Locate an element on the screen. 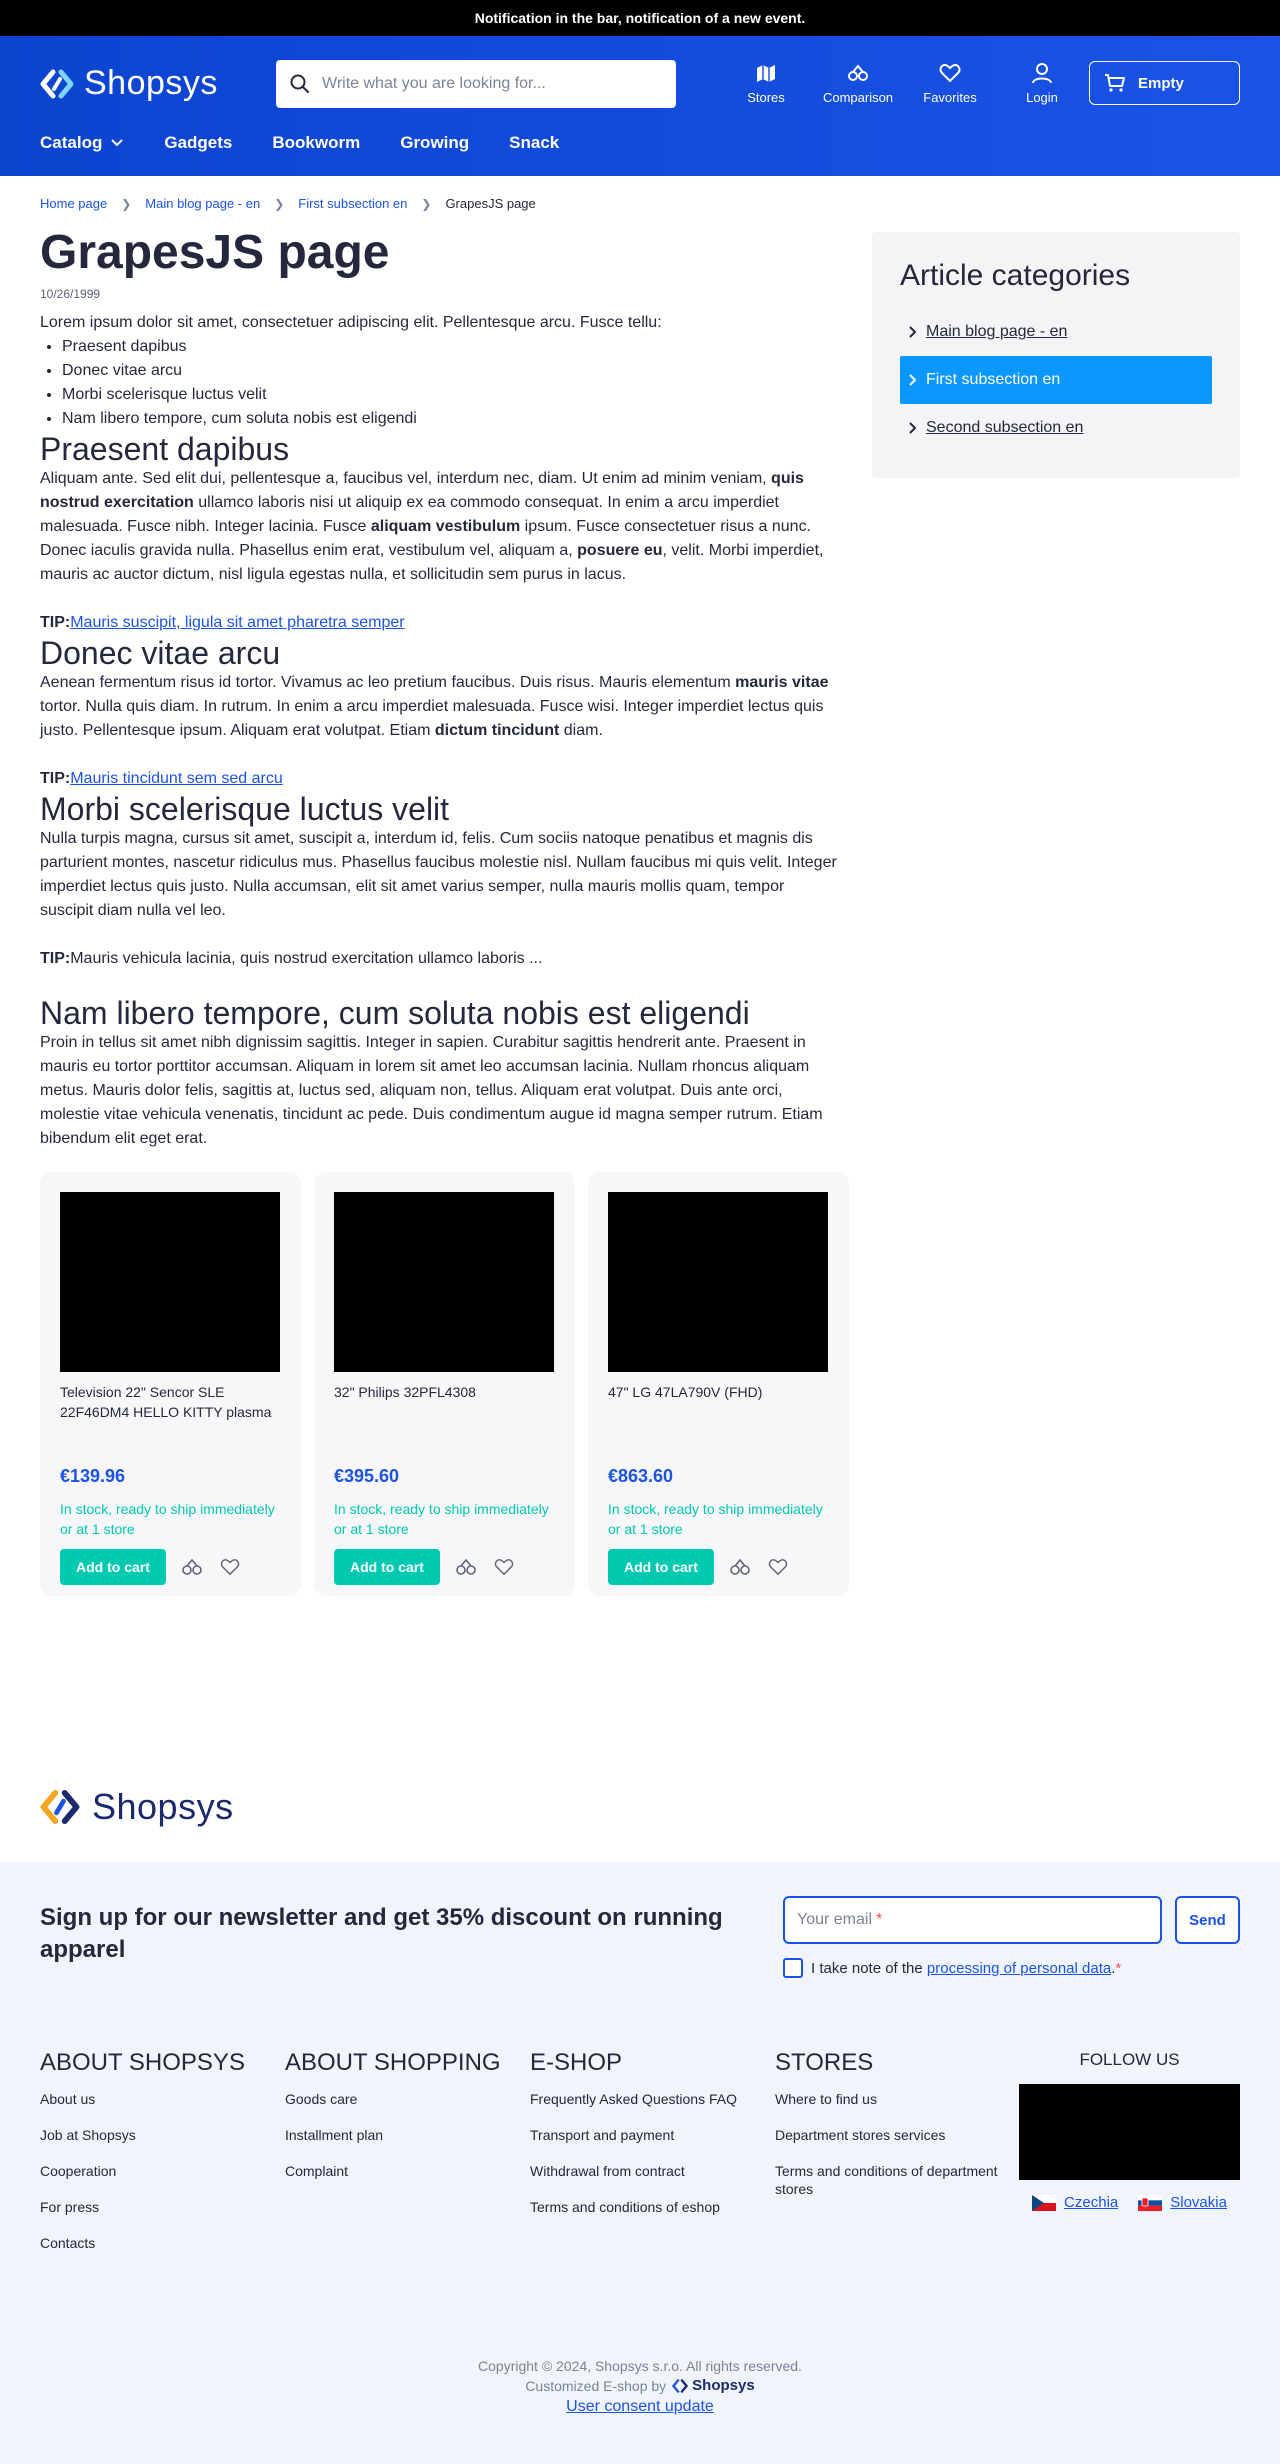 The height and width of the screenshot is (2464, 1280). footer-link: About us is located at coordinates (162, 2099).